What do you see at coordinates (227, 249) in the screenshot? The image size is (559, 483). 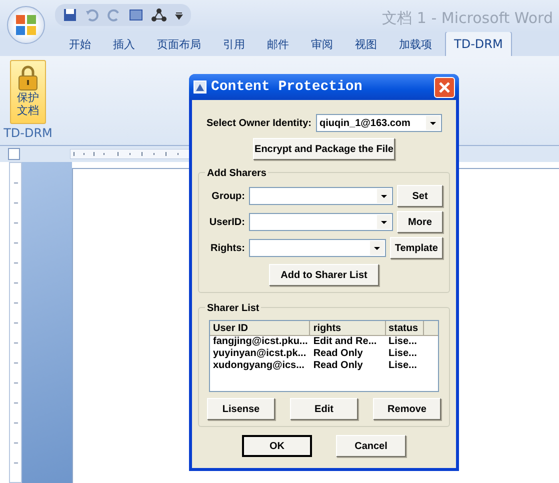 I see `field-label: Rights:` at bounding box center [227, 249].